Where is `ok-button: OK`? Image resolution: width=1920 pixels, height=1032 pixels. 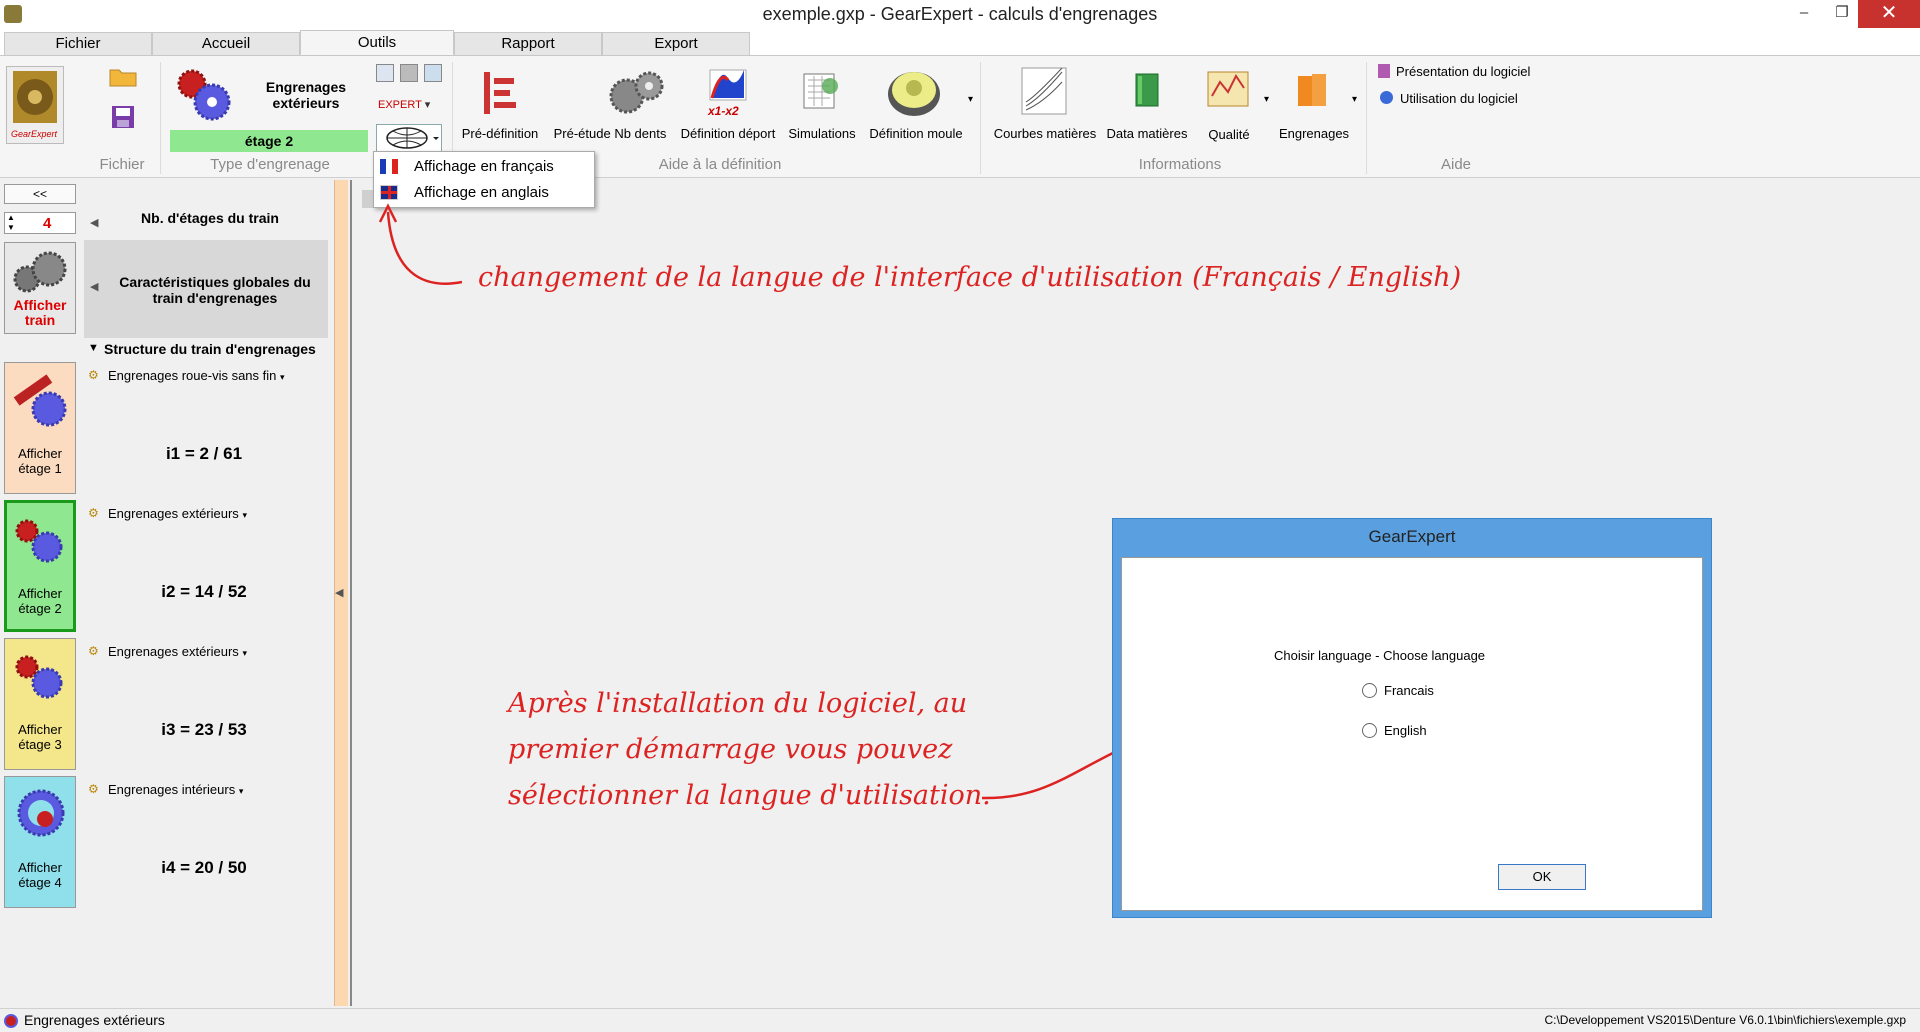
ok-button: OK is located at coordinates (1542, 877).